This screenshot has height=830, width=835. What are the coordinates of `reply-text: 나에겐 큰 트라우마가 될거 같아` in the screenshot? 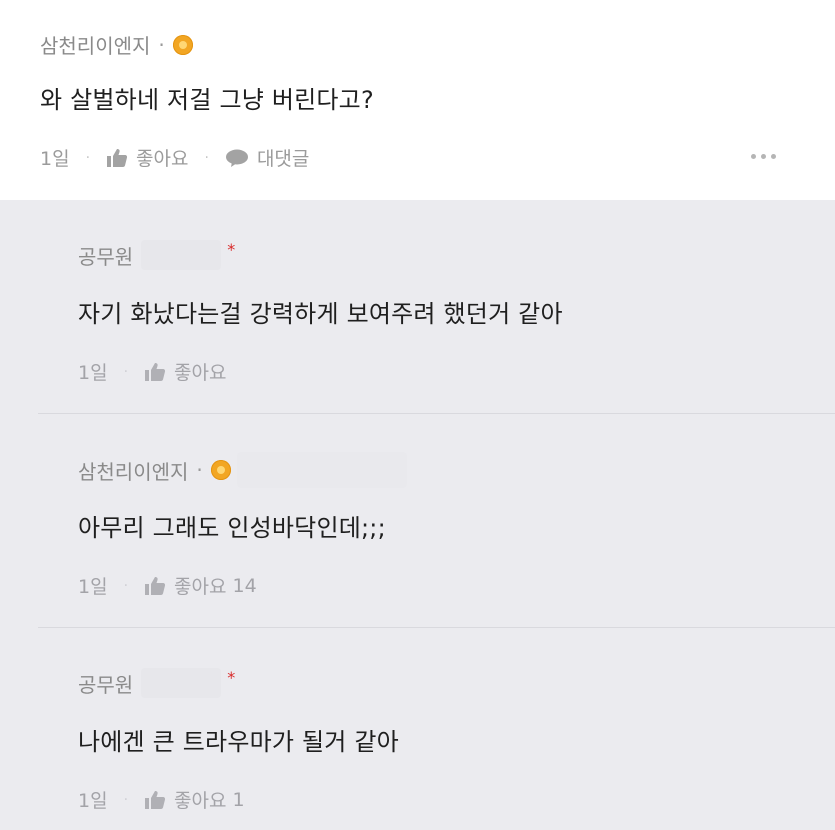 It's located at (238, 742).